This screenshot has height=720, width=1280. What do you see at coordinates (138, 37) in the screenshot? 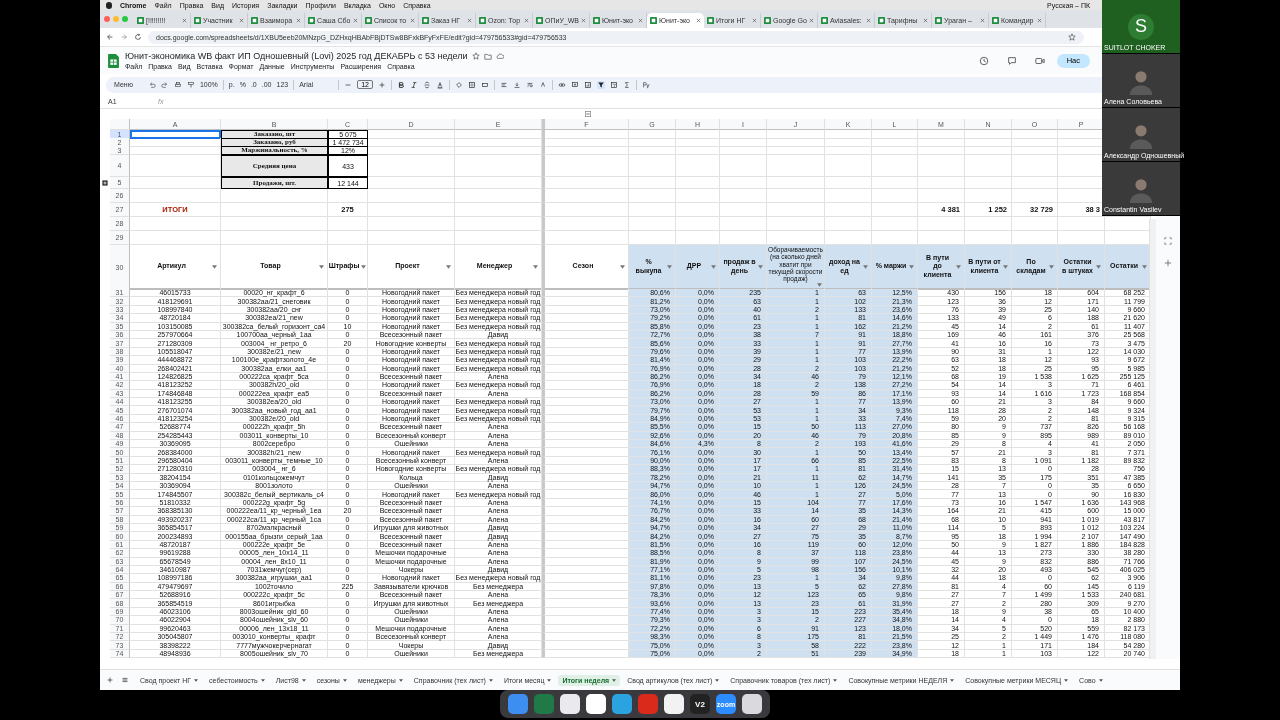
I see `reload-icon` at bounding box center [138, 37].